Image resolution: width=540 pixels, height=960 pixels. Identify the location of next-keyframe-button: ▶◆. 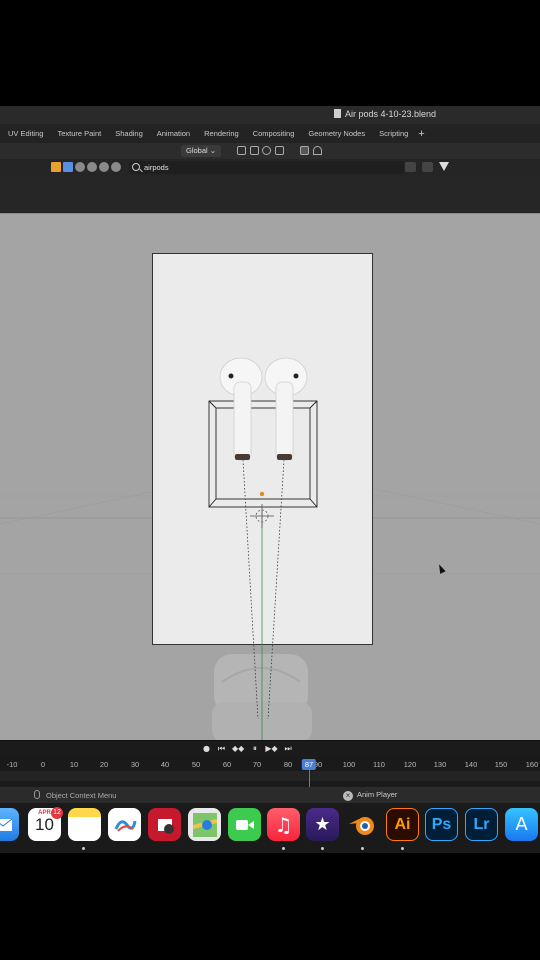
(271, 749).